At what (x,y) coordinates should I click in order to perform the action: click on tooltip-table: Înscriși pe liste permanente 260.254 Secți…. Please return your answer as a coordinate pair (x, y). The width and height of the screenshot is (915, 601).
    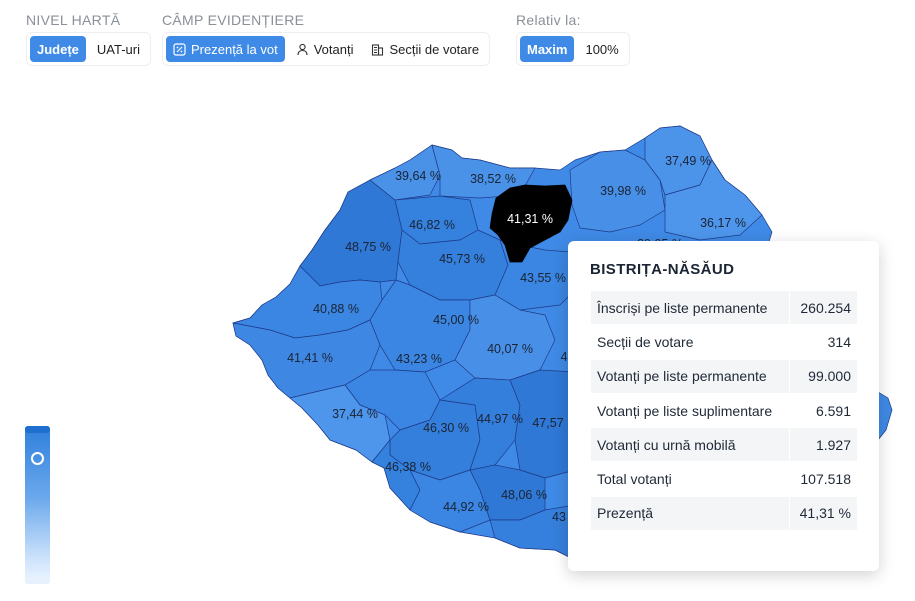
    Looking at the image, I should click on (724, 410).